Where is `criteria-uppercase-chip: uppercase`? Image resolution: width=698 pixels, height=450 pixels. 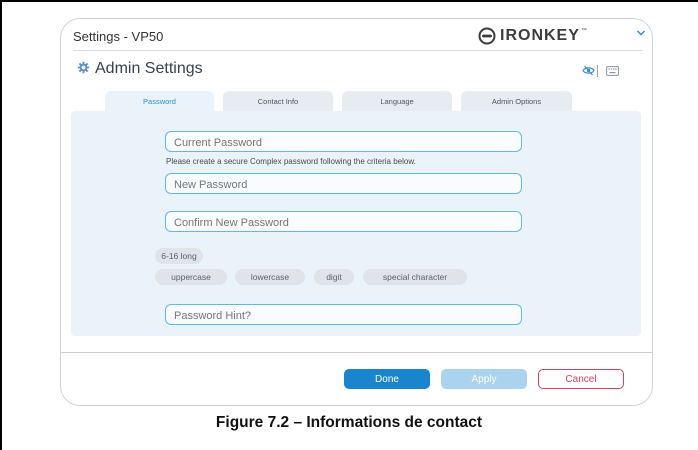 criteria-uppercase-chip: uppercase is located at coordinates (191, 277).